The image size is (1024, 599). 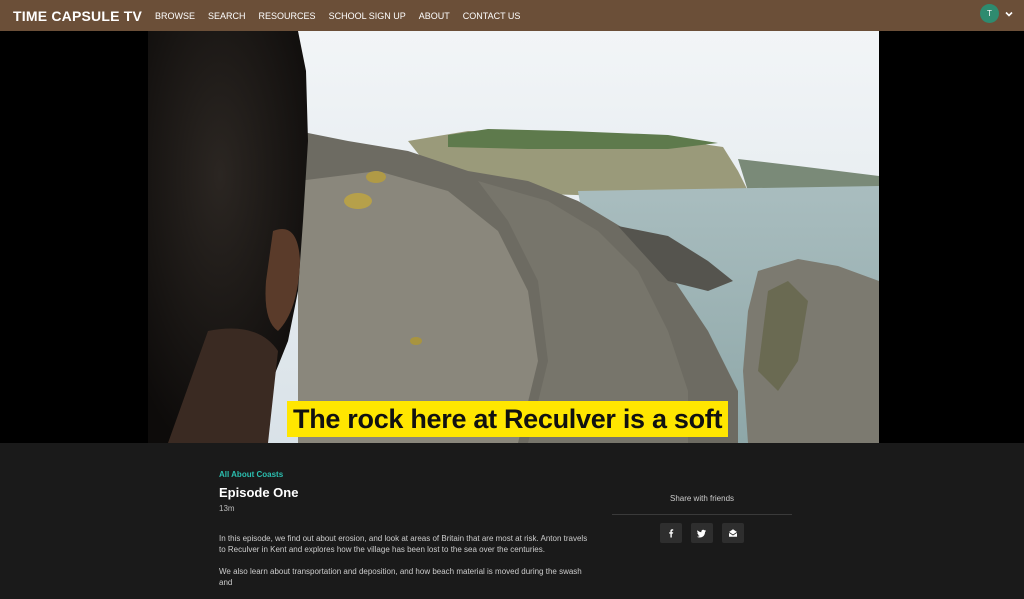 I want to click on twitter-share-button, so click(x=702, y=533).